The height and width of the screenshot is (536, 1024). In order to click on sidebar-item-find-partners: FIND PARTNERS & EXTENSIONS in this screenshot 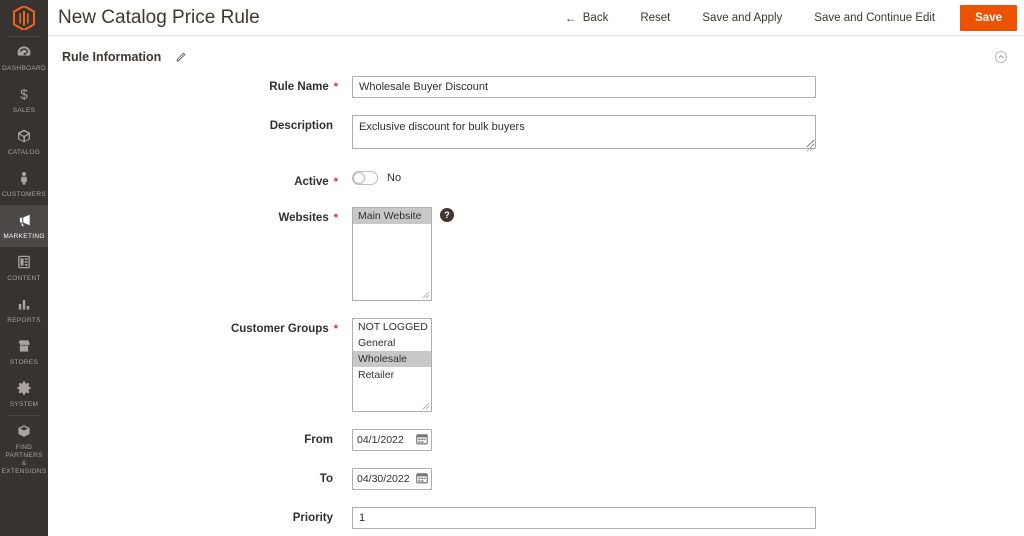, I will do `click(24, 449)`.